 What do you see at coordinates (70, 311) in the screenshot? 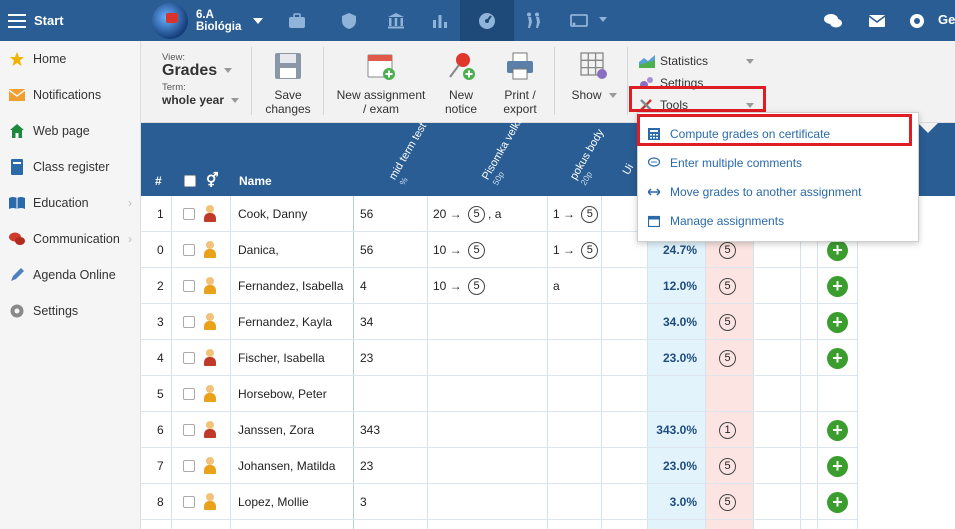
I see `sidebar-item-settings: Settings` at bounding box center [70, 311].